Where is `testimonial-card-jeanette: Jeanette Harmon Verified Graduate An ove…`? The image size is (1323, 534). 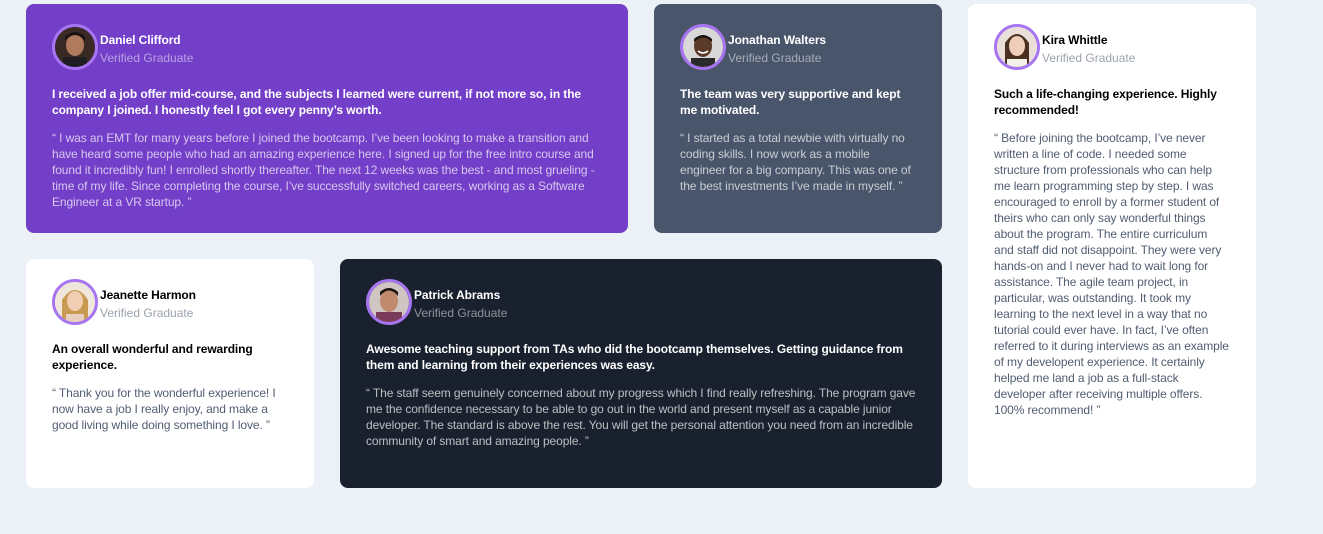
testimonial-card-jeanette: Jeanette Harmon Verified Graduate An ove… is located at coordinates (170, 373).